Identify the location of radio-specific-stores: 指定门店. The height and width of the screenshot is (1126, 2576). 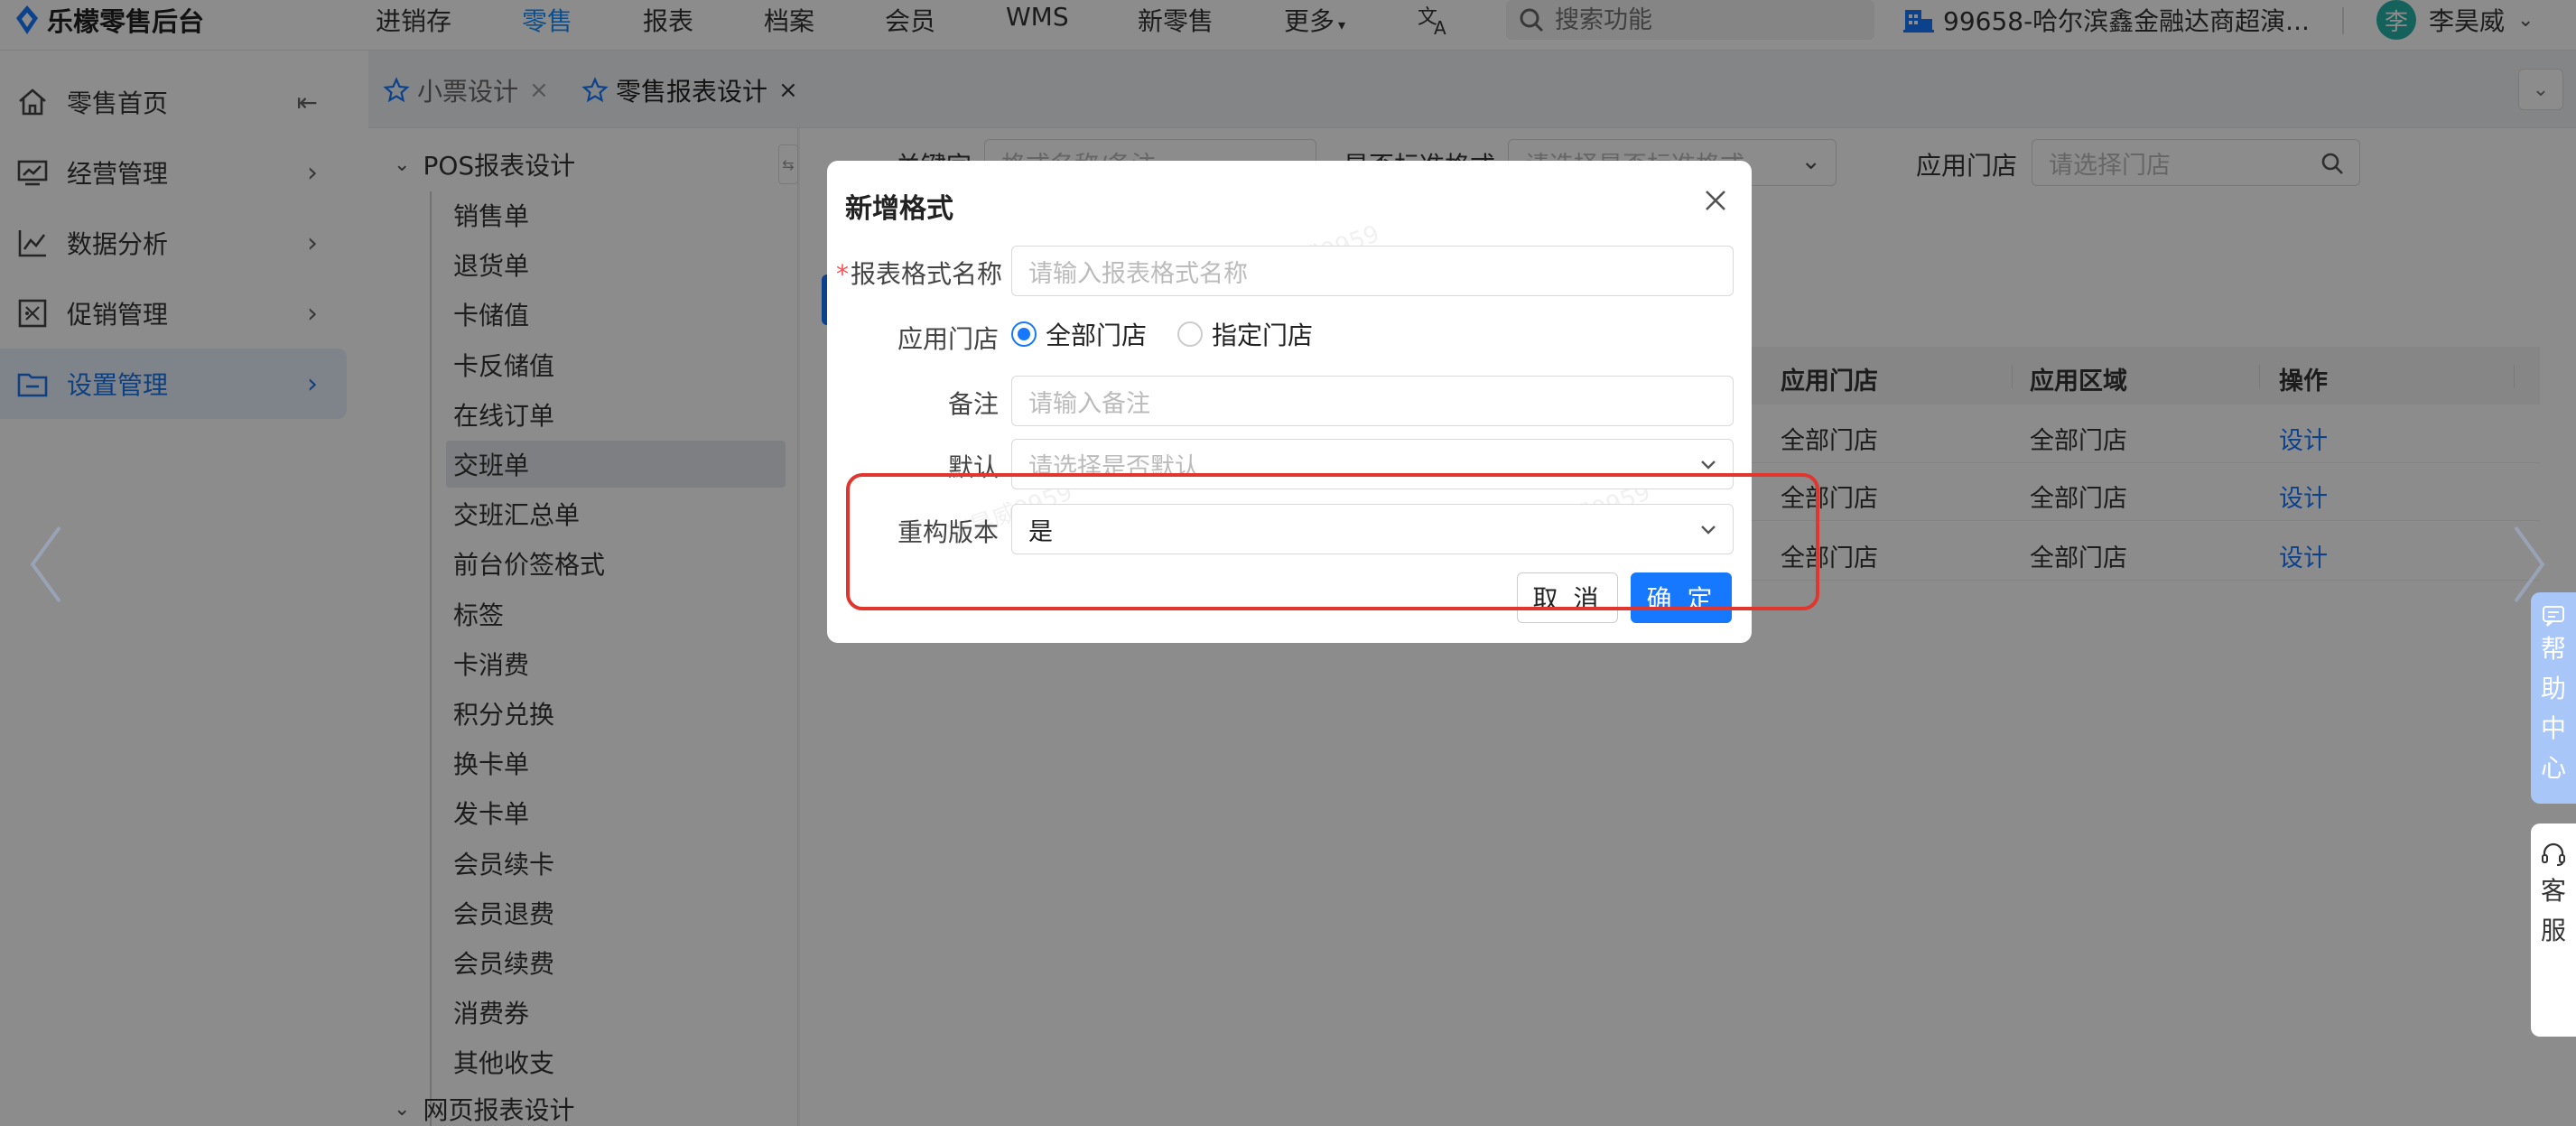
(1245, 334).